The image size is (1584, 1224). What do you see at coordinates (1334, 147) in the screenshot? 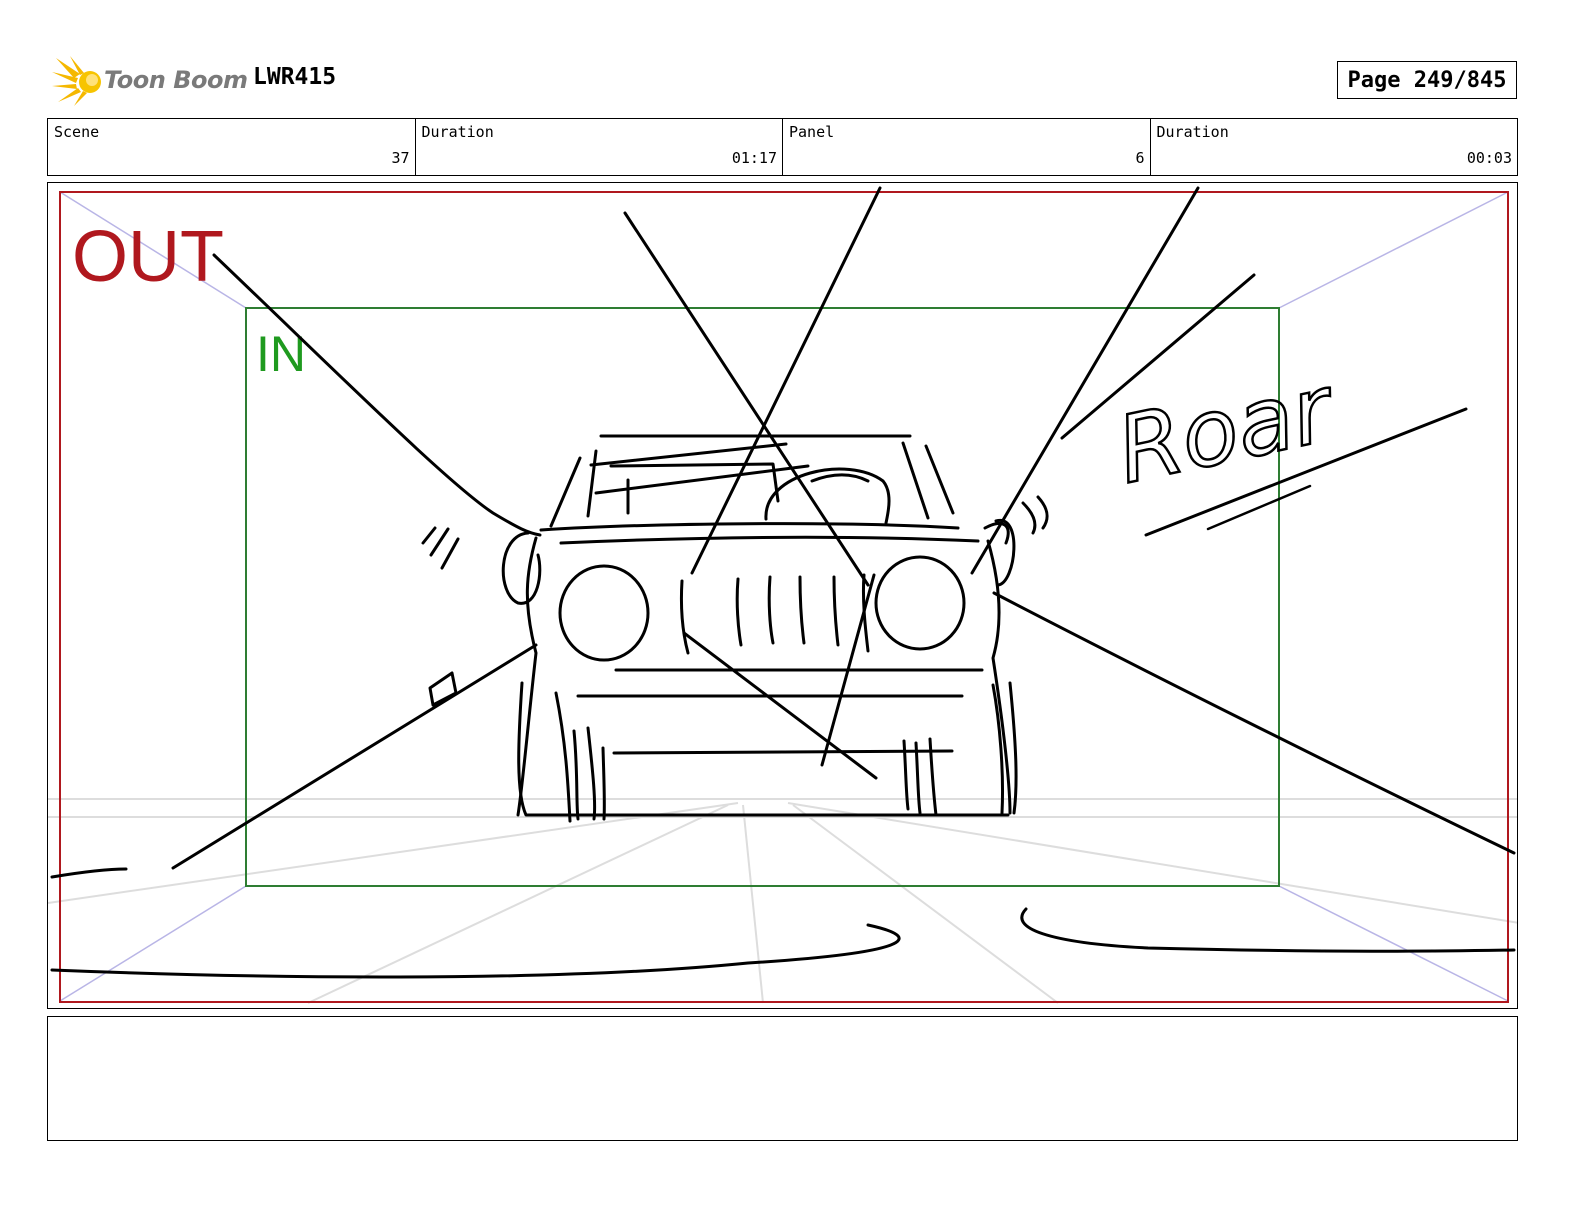
I see `panel-duration-cell: Duration 00:03` at bounding box center [1334, 147].